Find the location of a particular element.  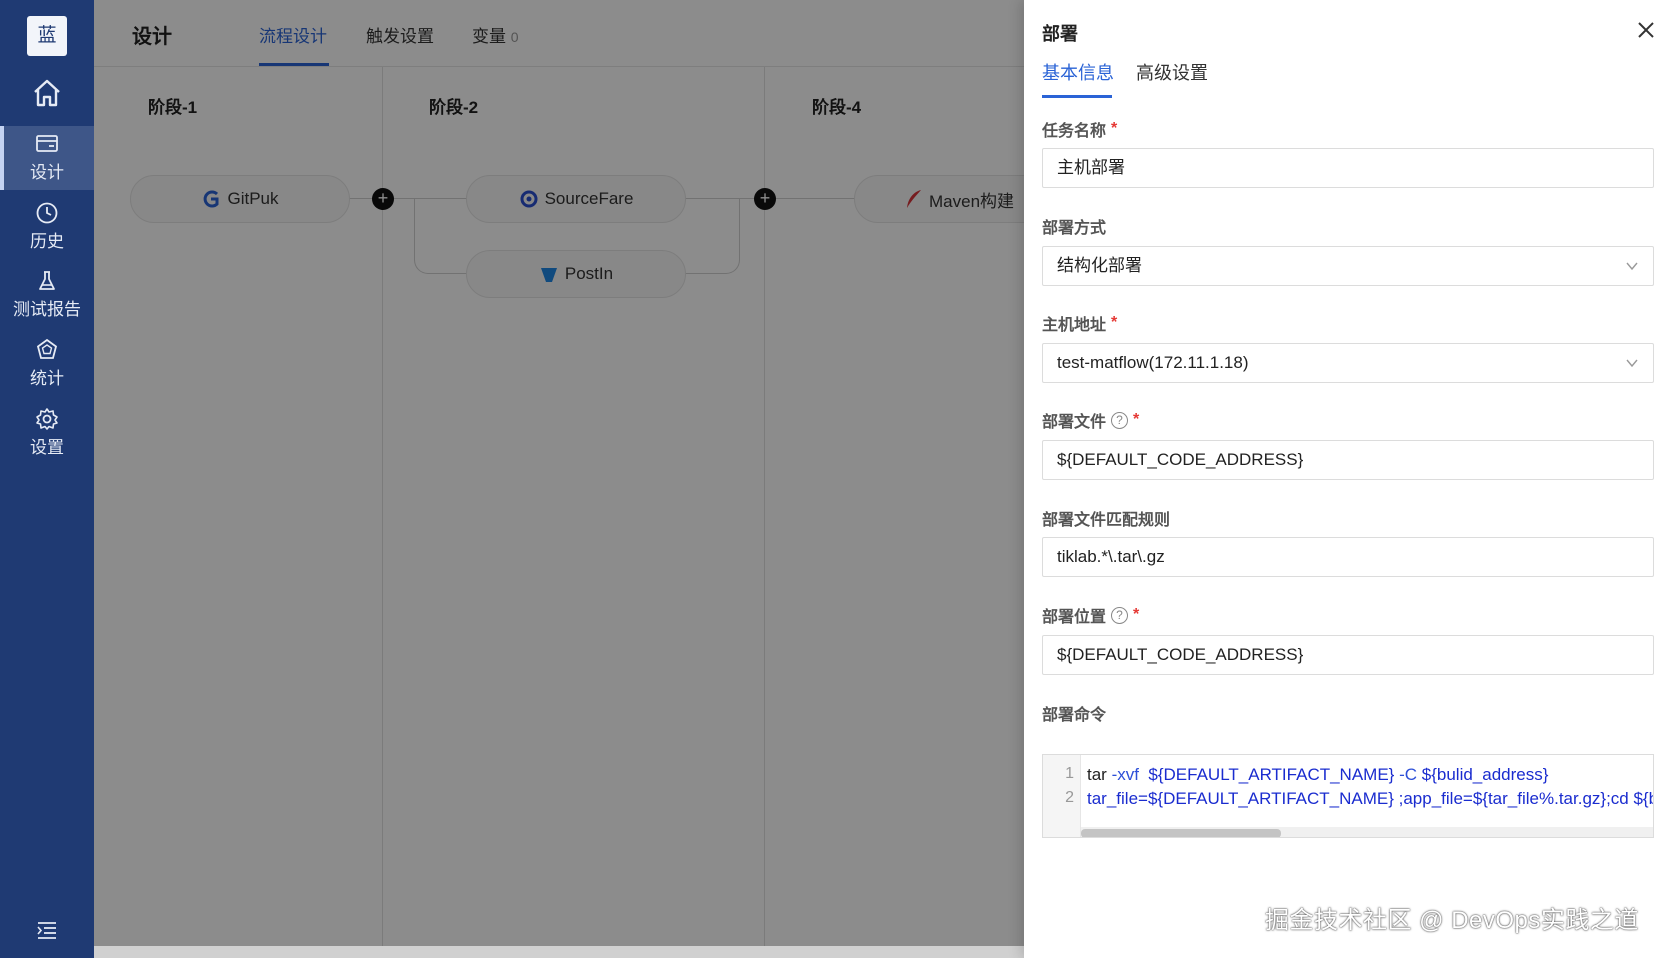

sidebar-item-test-report: 测试报告 is located at coordinates (47, 295).